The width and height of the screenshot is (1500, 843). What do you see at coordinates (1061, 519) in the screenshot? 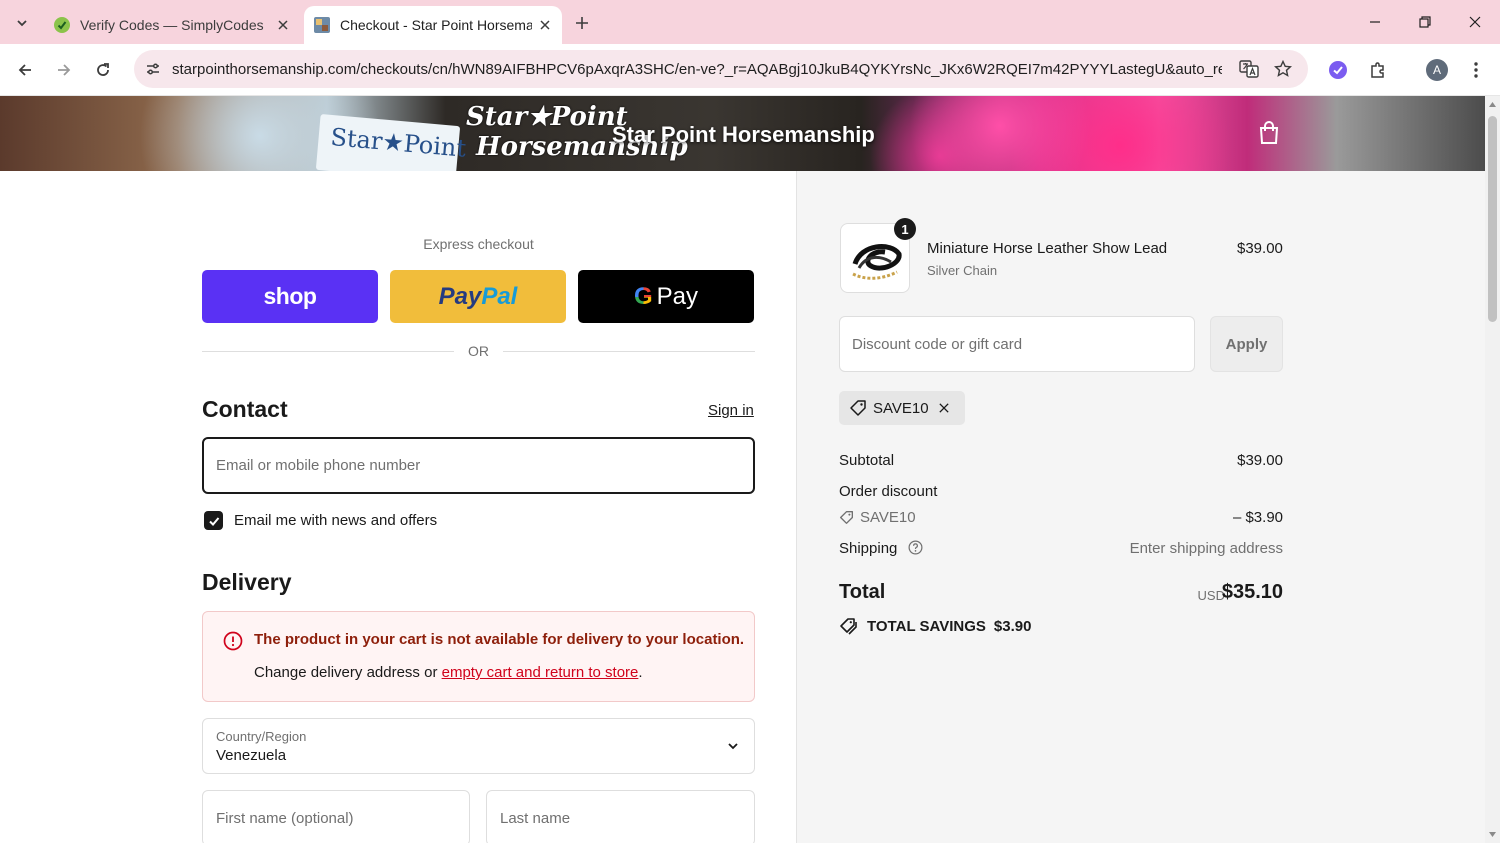
I see `discount-code-row: SAVE10 – $3.90` at bounding box center [1061, 519].